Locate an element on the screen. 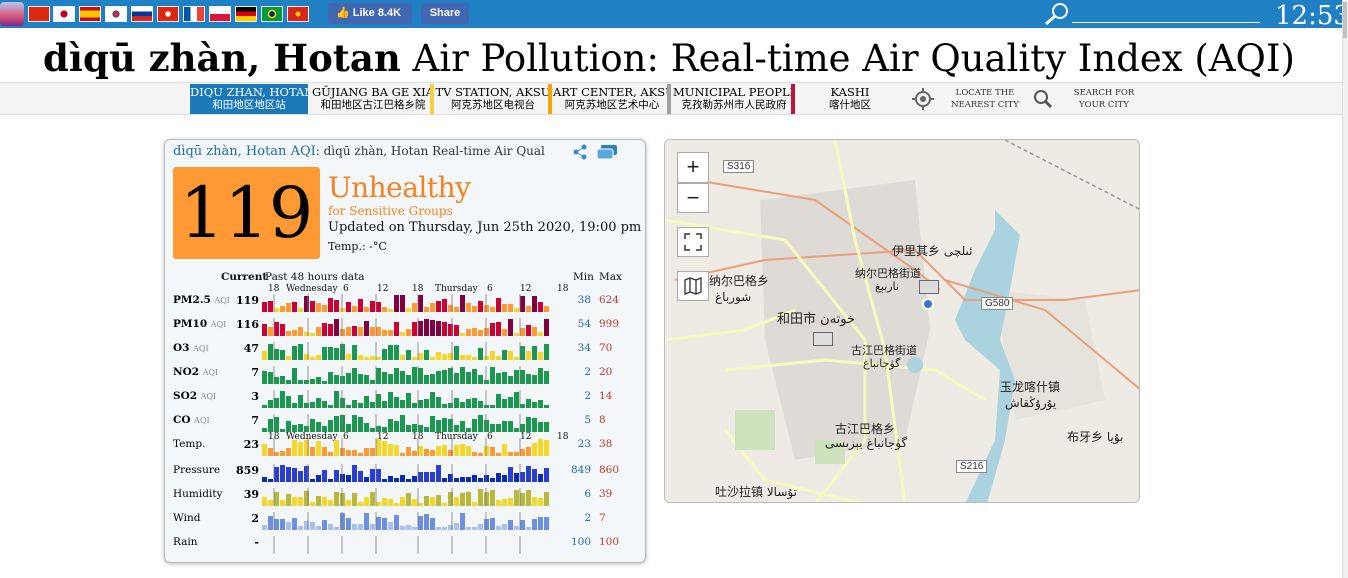  nav-station-art-aksu: ART CENTER, AKSU 阿克苏地区艺术中心 is located at coordinates (612, 99).